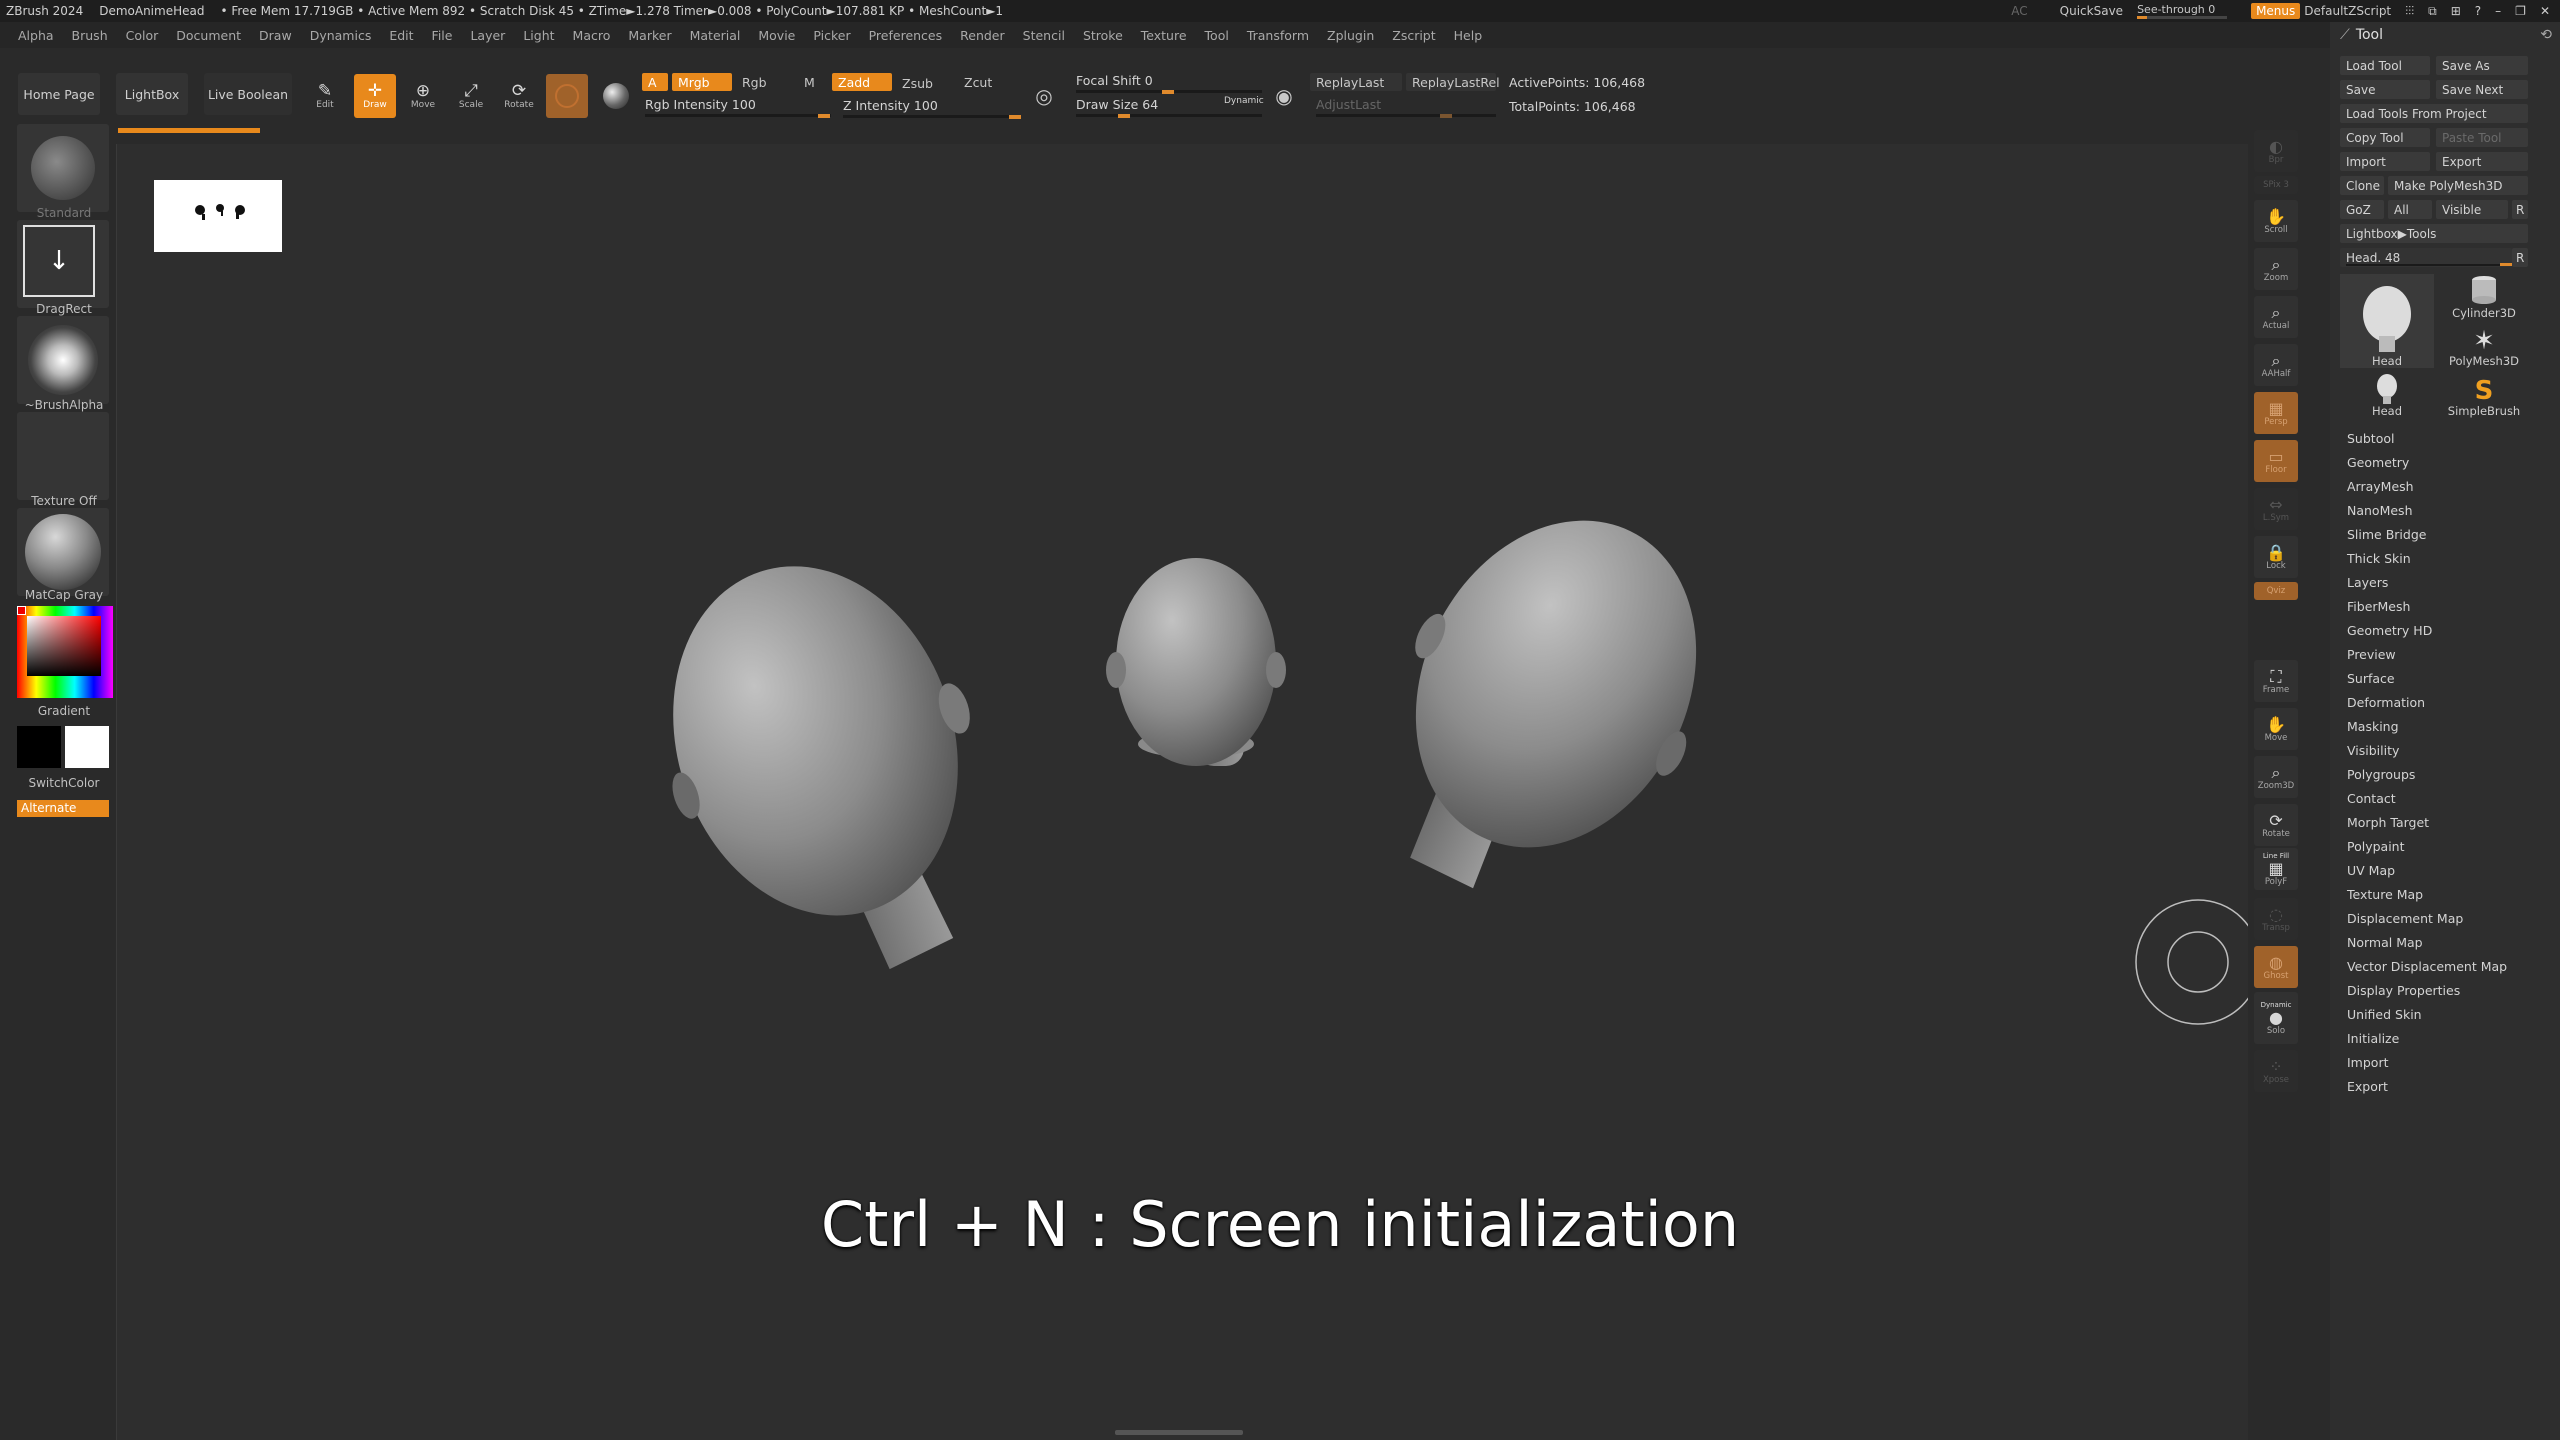 The width and height of the screenshot is (2560, 1440). What do you see at coordinates (2276, 151) in the screenshot?
I see `bpr-button: ◐ Bpr` at bounding box center [2276, 151].